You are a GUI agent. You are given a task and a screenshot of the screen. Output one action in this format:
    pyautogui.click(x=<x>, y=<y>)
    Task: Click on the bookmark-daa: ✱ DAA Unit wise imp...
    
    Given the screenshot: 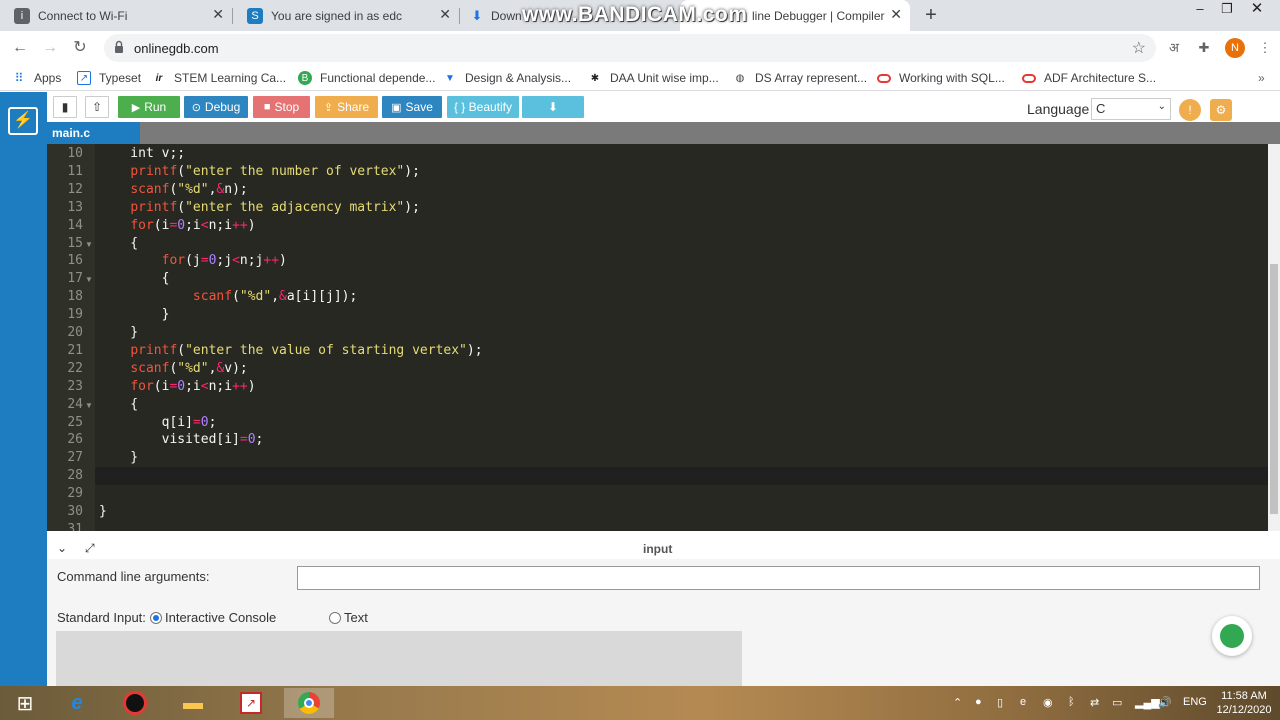 What is the action you would take?
    pyautogui.click(x=653, y=78)
    